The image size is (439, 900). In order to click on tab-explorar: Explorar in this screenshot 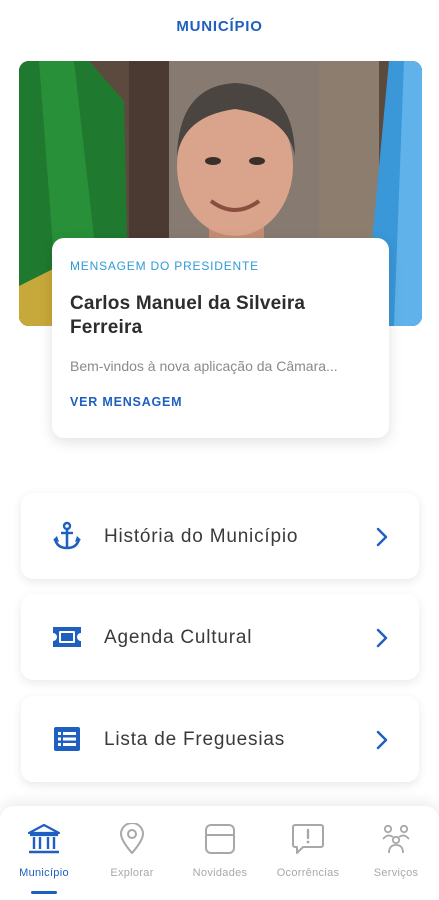, I will do `click(132, 853)`.